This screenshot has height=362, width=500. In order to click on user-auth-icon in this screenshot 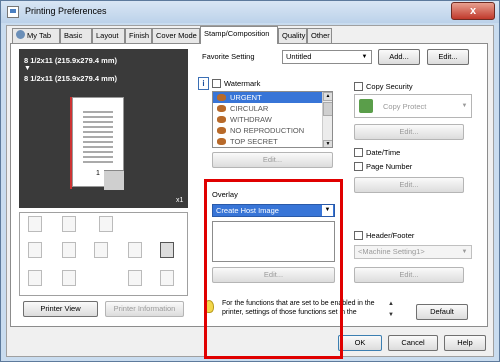, I will do `click(69, 278)`.